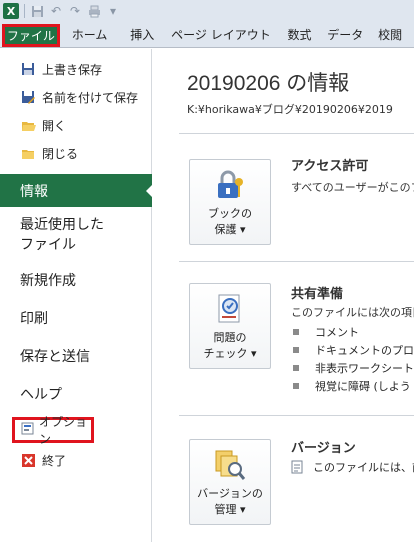 The width and height of the screenshot is (414, 542). Describe the element at coordinates (28, 153) in the screenshot. I see `close-folder-icon` at that location.